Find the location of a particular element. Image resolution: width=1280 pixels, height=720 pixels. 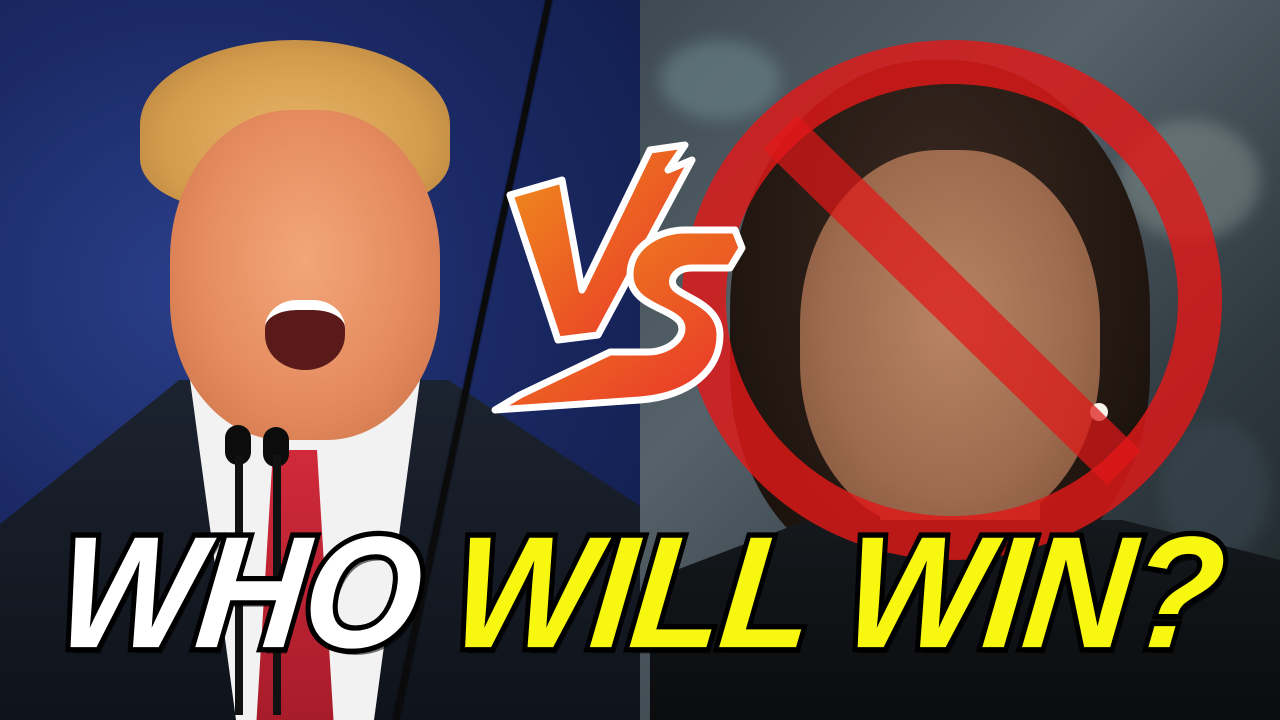

headline-word-win: WIN? is located at coordinates (1033, 592).